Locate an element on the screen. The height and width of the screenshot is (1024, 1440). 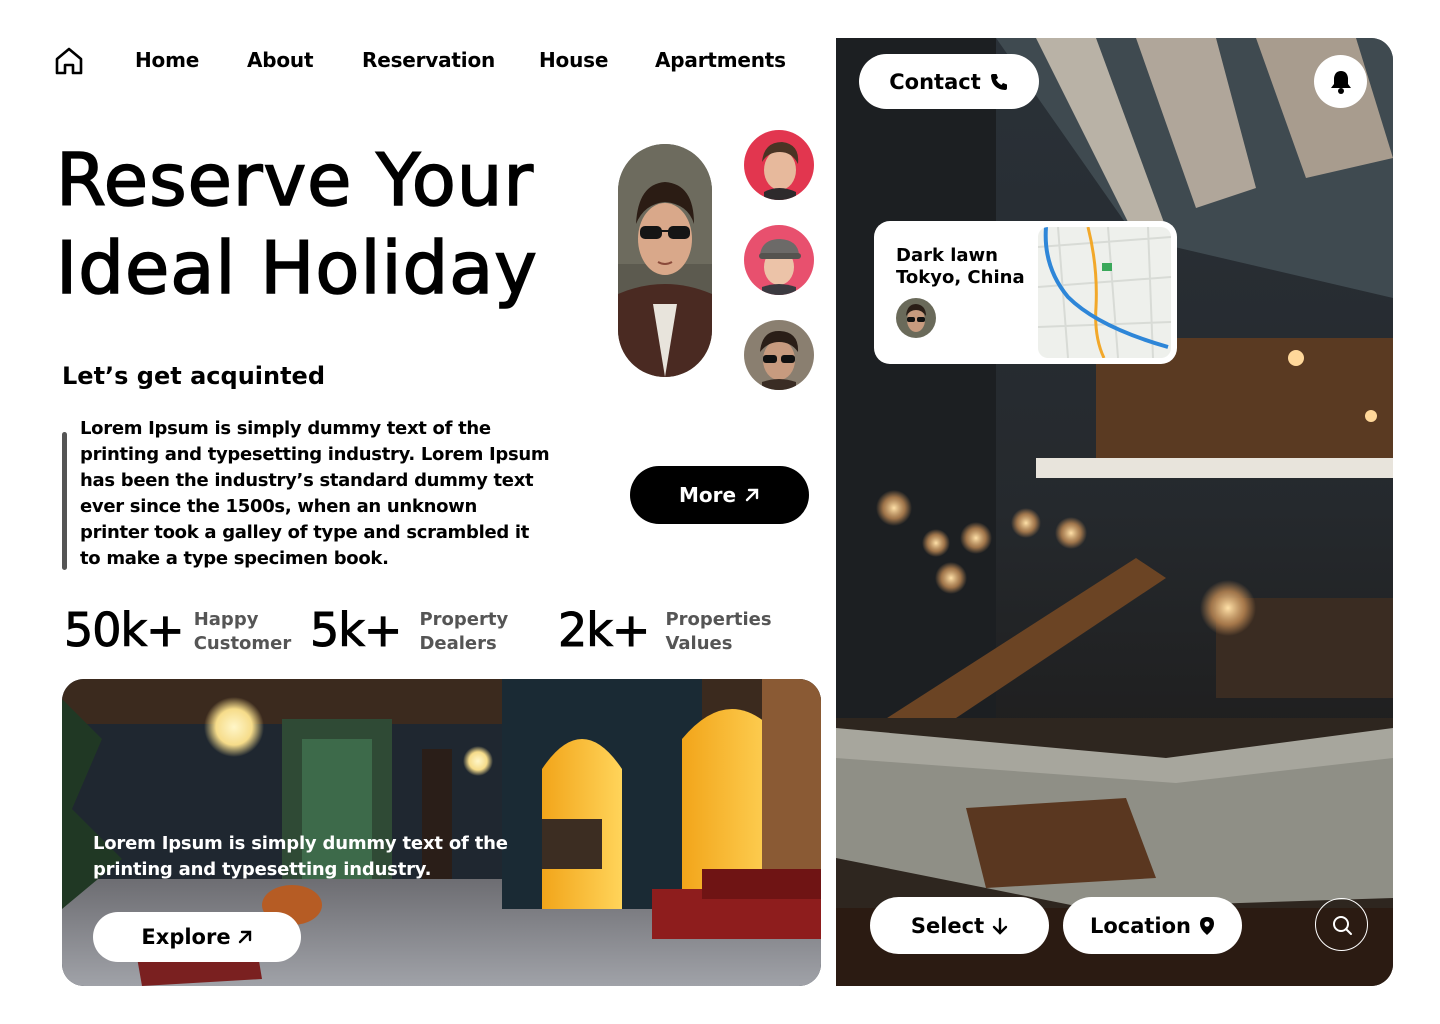
nav-about: About is located at coordinates (280, 60).